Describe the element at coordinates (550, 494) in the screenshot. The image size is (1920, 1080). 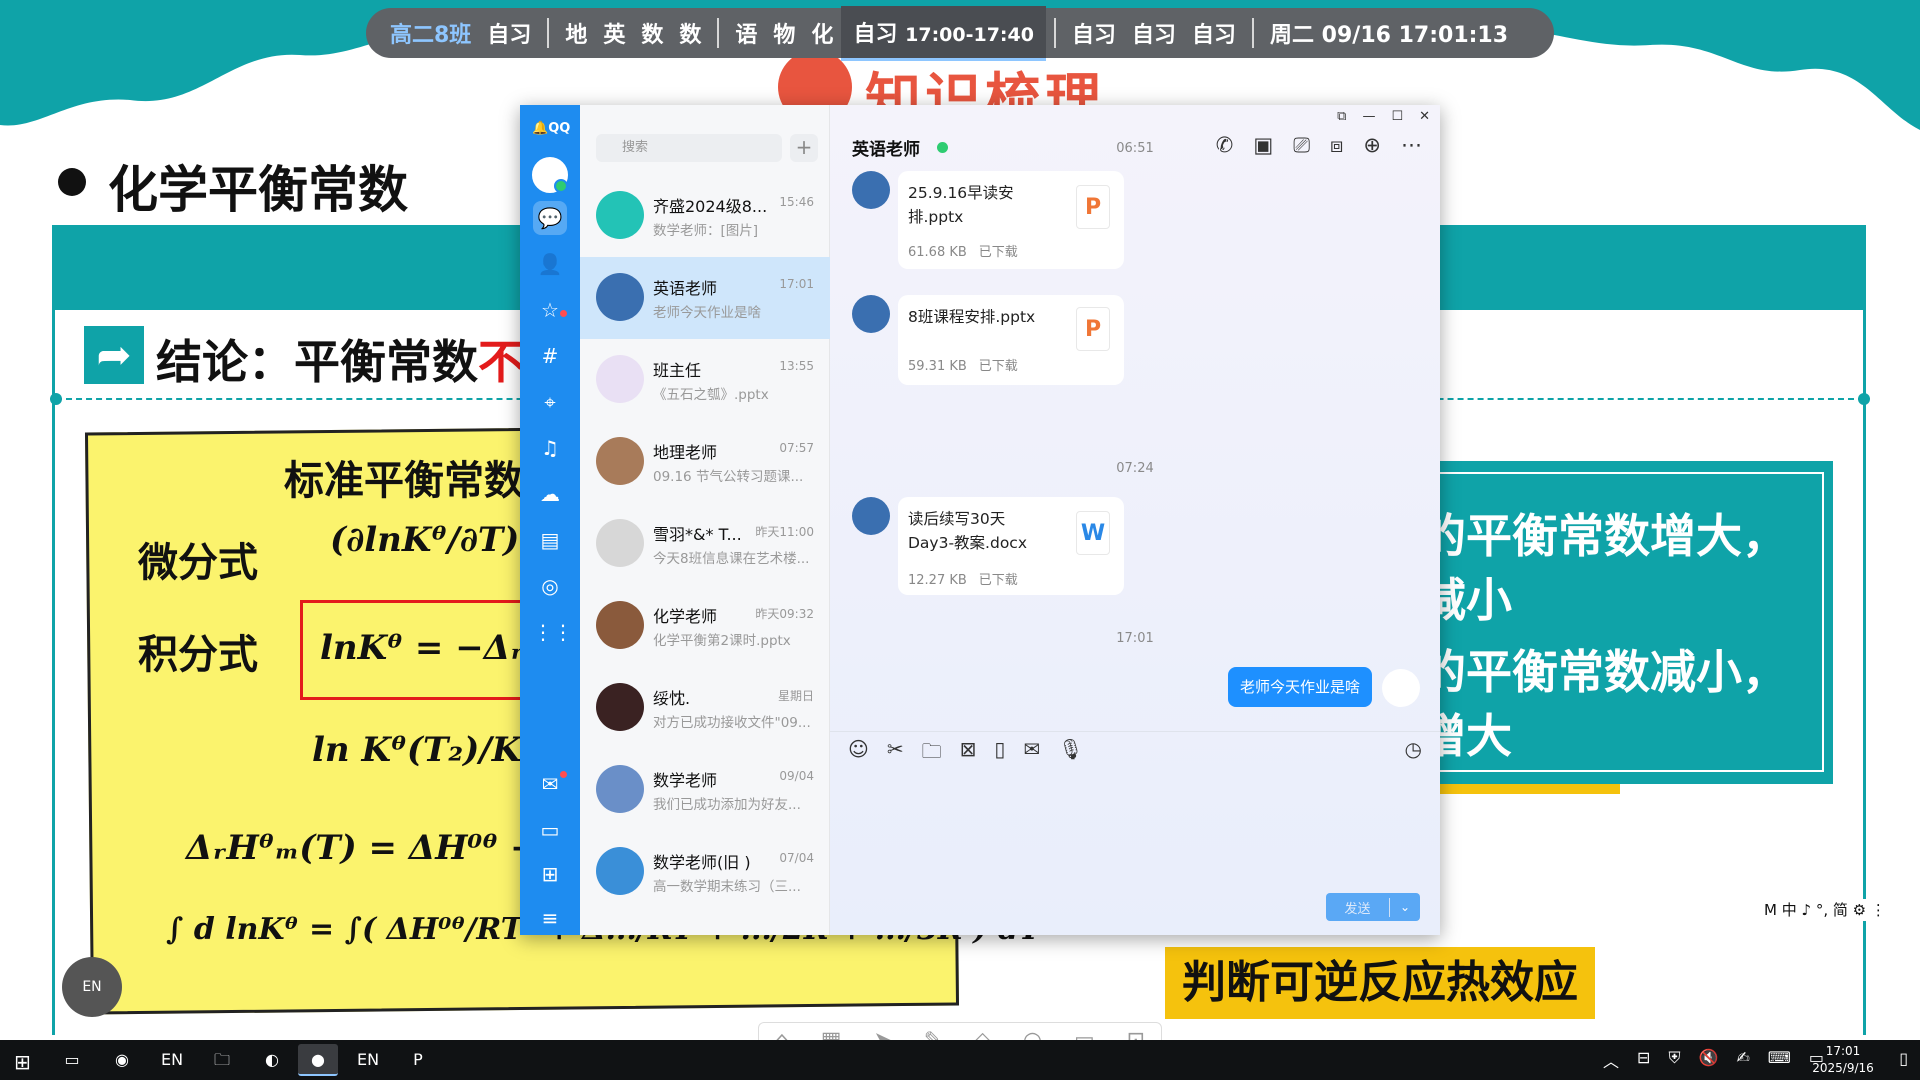
I see `cloud-nav-icon: ☁` at that location.